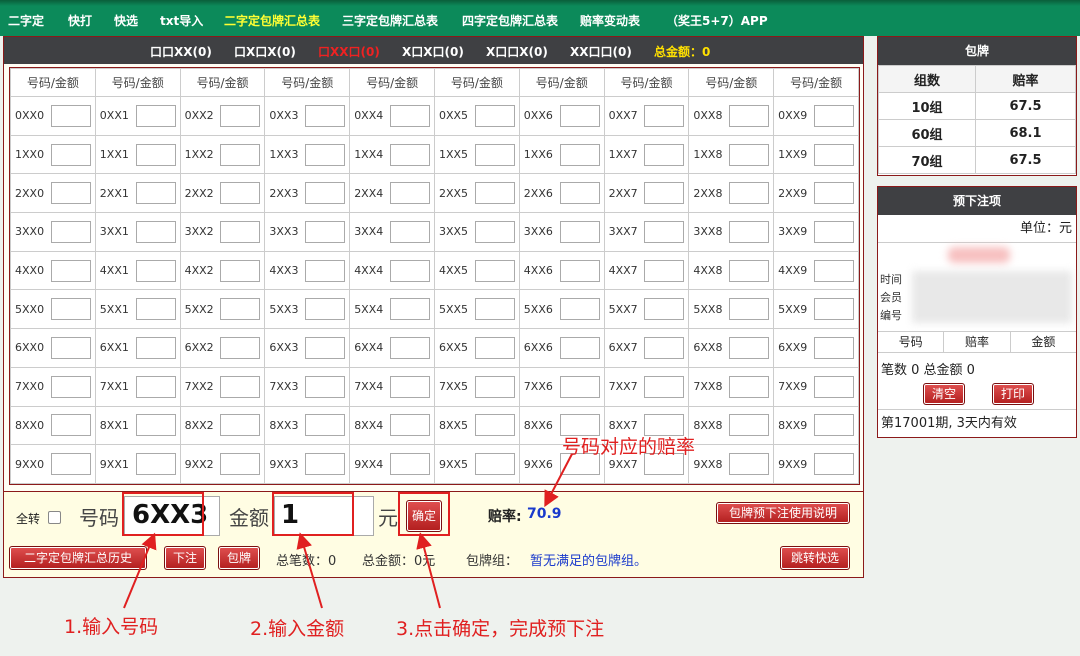  I want to click on jump-quick-select-button: 跳转快选, so click(815, 558).